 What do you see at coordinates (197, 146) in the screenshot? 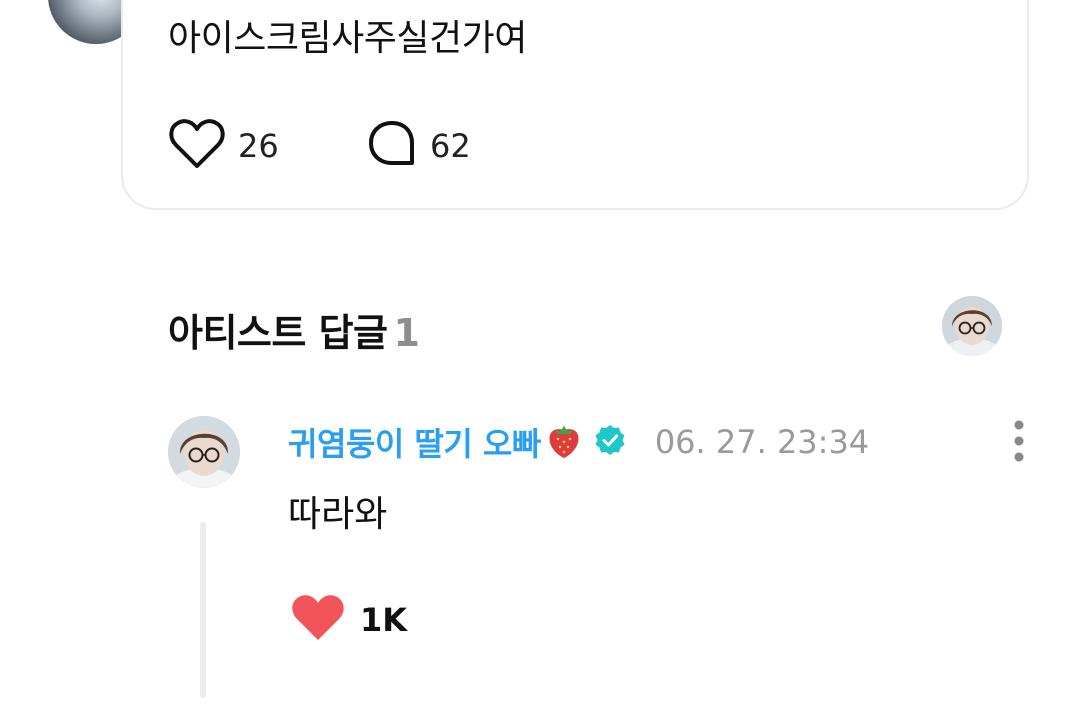
I see `heart-outline-icon` at bounding box center [197, 146].